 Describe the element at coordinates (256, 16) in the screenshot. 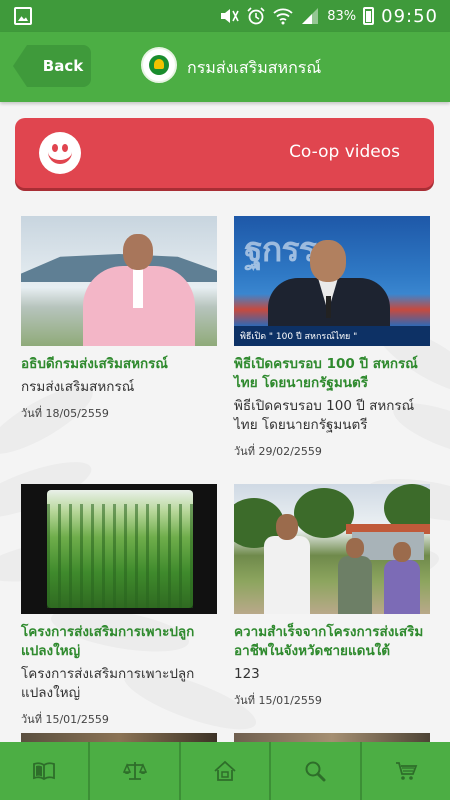

I see `alarm-icon` at that location.